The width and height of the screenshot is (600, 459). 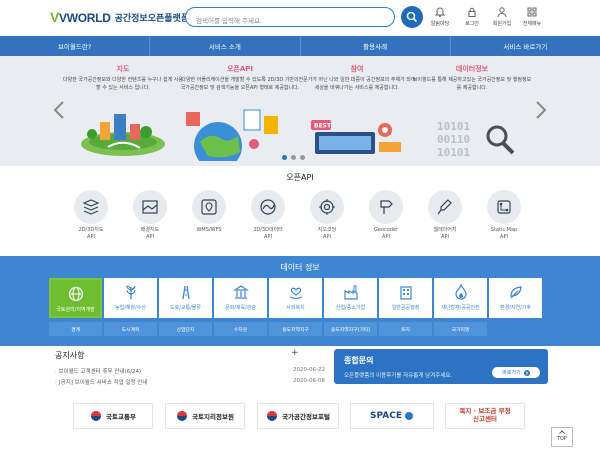 What do you see at coordinates (182, 416) in the screenshot?
I see `ngii-logo-icon` at bounding box center [182, 416].